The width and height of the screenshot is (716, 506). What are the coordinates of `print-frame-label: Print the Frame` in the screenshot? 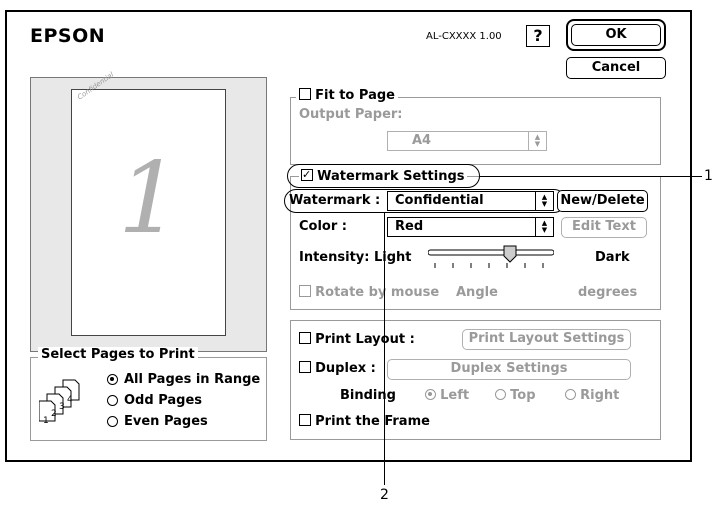 It's located at (372, 421).